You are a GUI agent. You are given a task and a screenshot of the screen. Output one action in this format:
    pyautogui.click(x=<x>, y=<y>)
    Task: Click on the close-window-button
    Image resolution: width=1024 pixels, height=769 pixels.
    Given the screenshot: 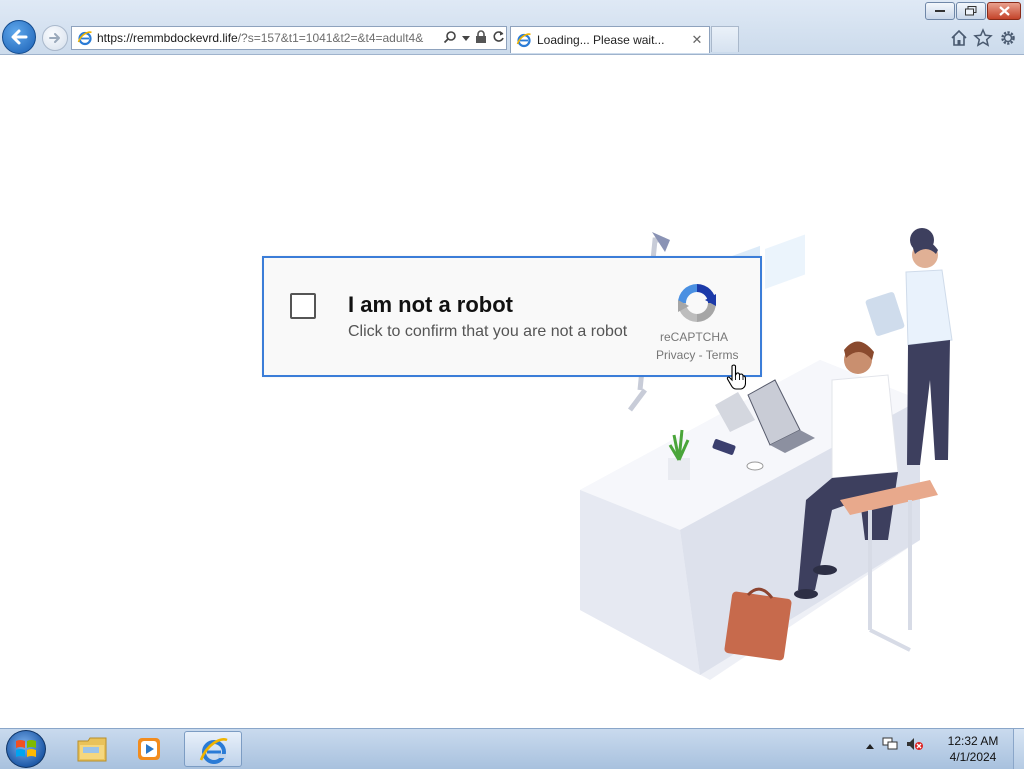 What is the action you would take?
    pyautogui.click(x=1004, y=11)
    